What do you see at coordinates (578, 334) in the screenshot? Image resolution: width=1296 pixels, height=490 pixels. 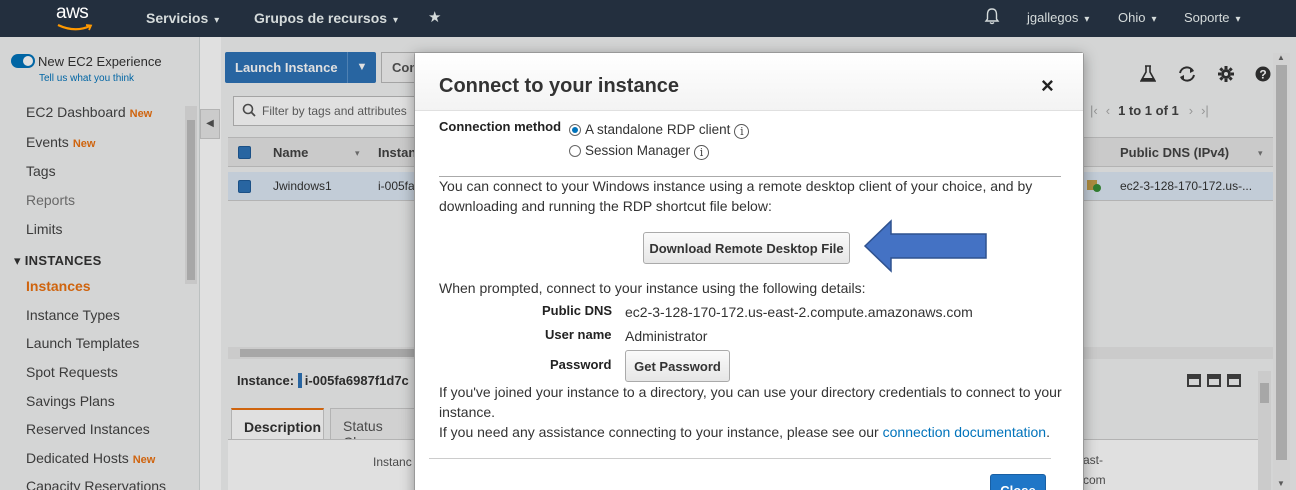 I see `username-label: User name` at bounding box center [578, 334].